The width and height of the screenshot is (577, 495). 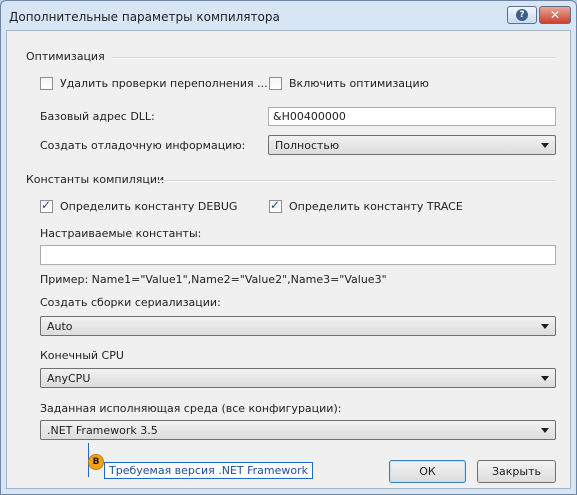 What do you see at coordinates (298, 430) in the screenshot?
I see `target-framework-select: .NET Framework 3.5` at bounding box center [298, 430].